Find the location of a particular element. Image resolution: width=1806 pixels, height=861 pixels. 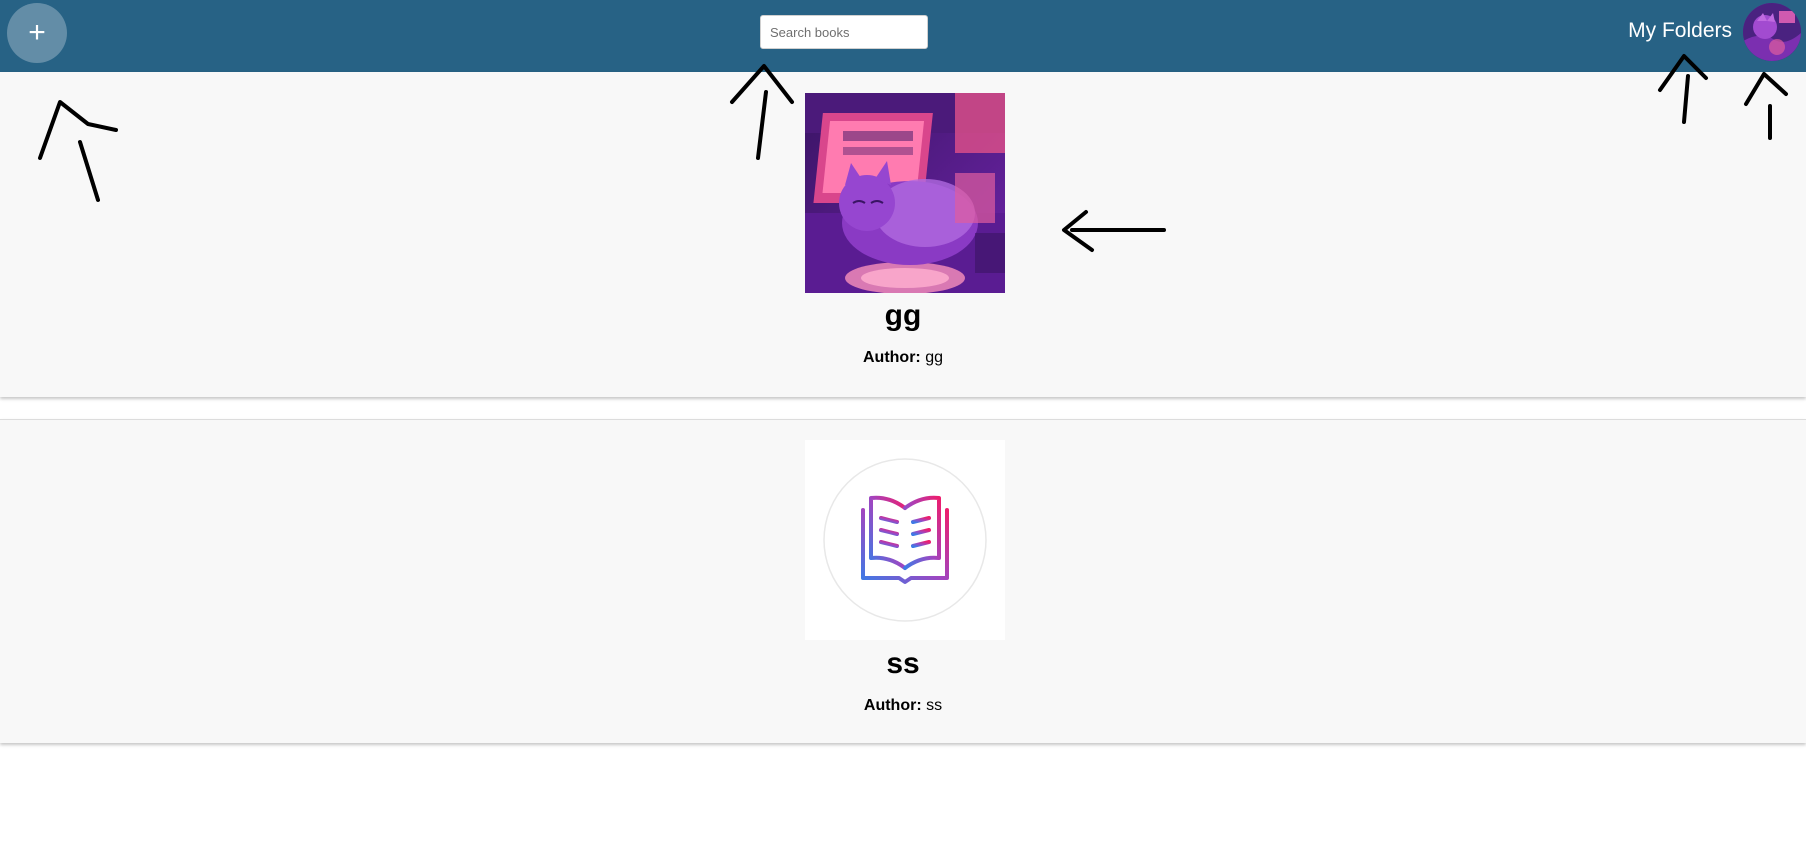

book-title: ss is located at coordinates (903, 663).